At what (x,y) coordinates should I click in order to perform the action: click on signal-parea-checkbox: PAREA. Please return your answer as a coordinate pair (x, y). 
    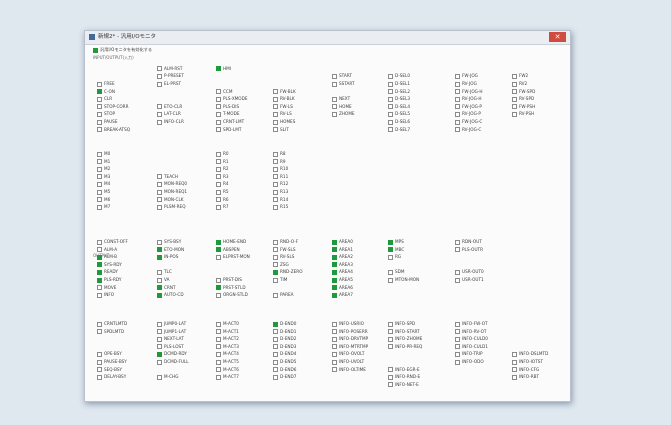
    Looking at the image, I should click on (283, 295).